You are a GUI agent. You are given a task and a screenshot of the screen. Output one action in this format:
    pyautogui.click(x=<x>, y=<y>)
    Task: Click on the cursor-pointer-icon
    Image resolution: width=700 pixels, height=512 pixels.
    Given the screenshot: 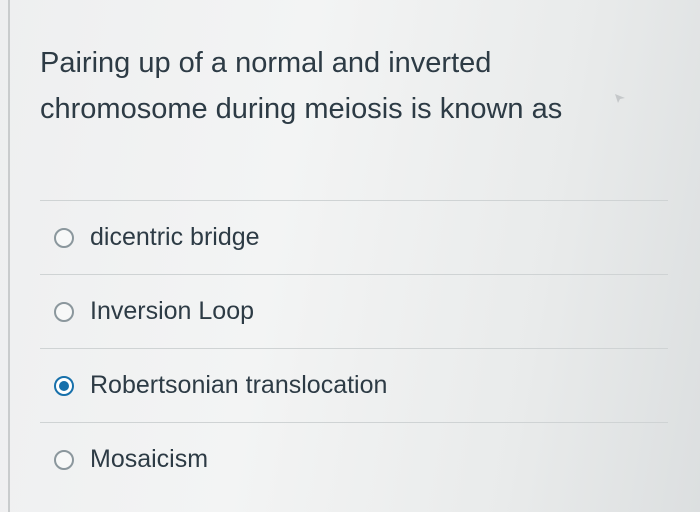 What is the action you would take?
    pyautogui.click(x=620, y=98)
    